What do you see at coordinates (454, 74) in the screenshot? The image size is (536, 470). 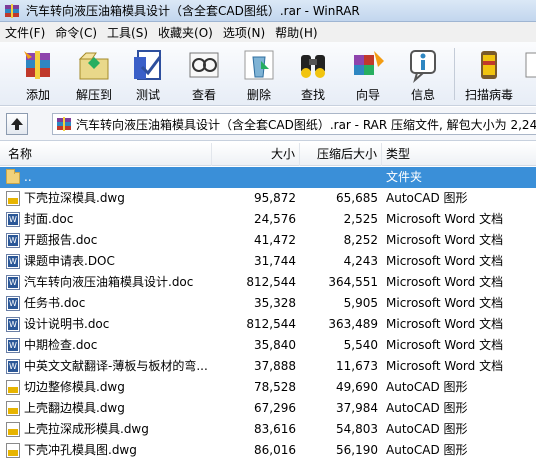 I see `toolbar-separator` at bounding box center [454, 74].